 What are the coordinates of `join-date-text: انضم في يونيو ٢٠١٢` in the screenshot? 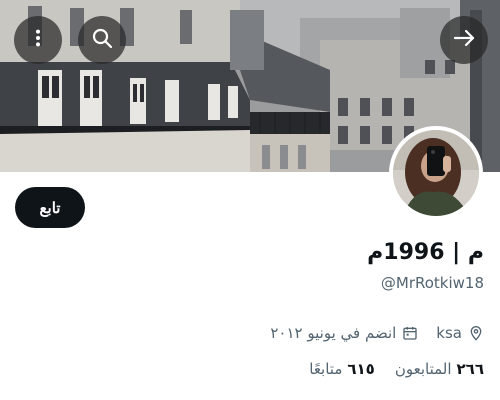 It's located at (333, 333).